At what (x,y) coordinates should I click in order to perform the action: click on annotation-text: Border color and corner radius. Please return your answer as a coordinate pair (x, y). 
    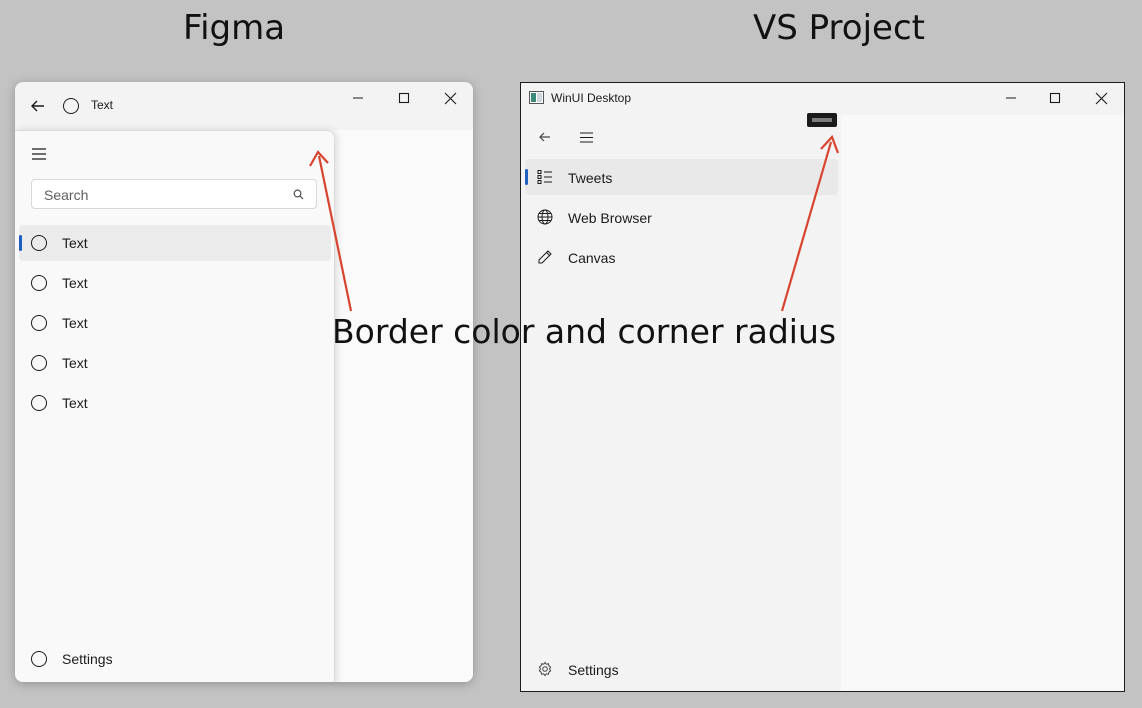
    Looking at the image, I should click on (584, 331).